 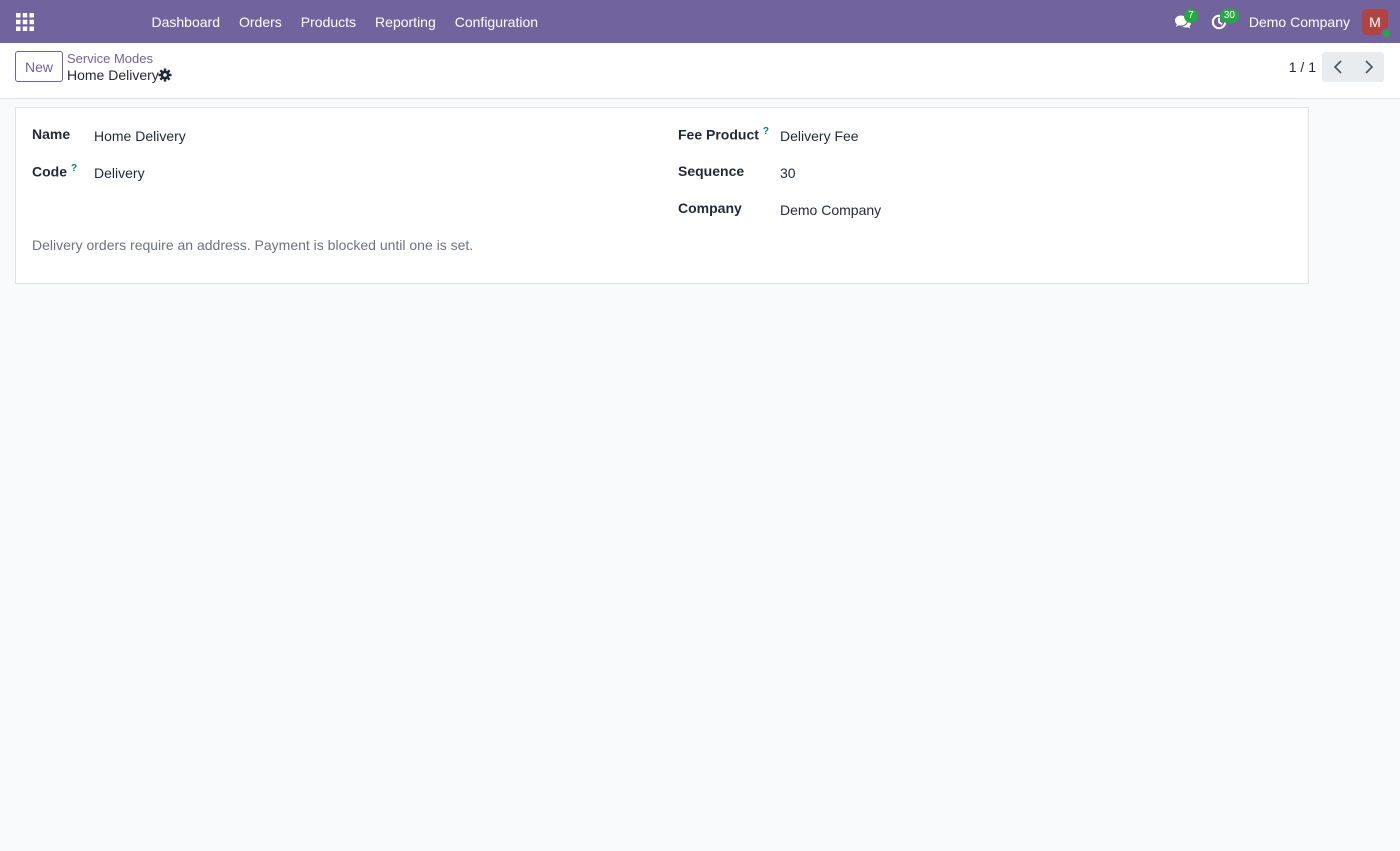 What do you see at coordinates (406, 21) in the screenshot?
I see `menu-reporting: Reporting` at bounding box center [406, 21].